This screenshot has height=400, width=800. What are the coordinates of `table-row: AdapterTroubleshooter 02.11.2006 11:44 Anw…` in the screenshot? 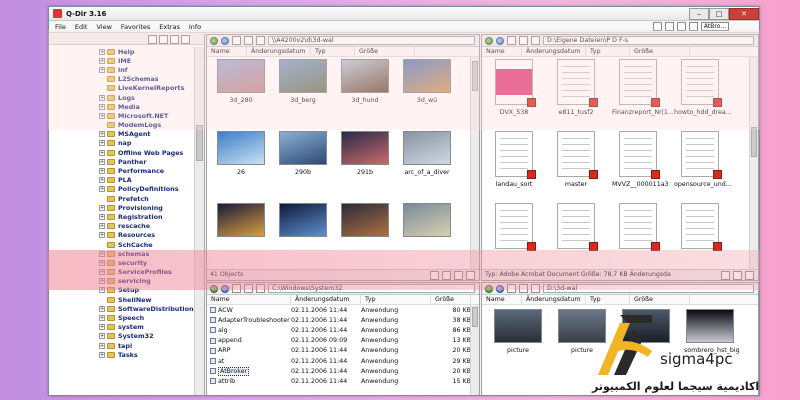 It's located at (343, 320).